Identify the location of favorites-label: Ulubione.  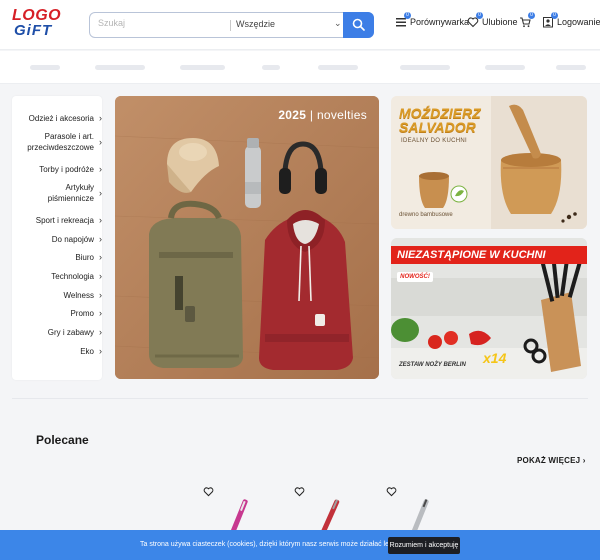
(500, 22).